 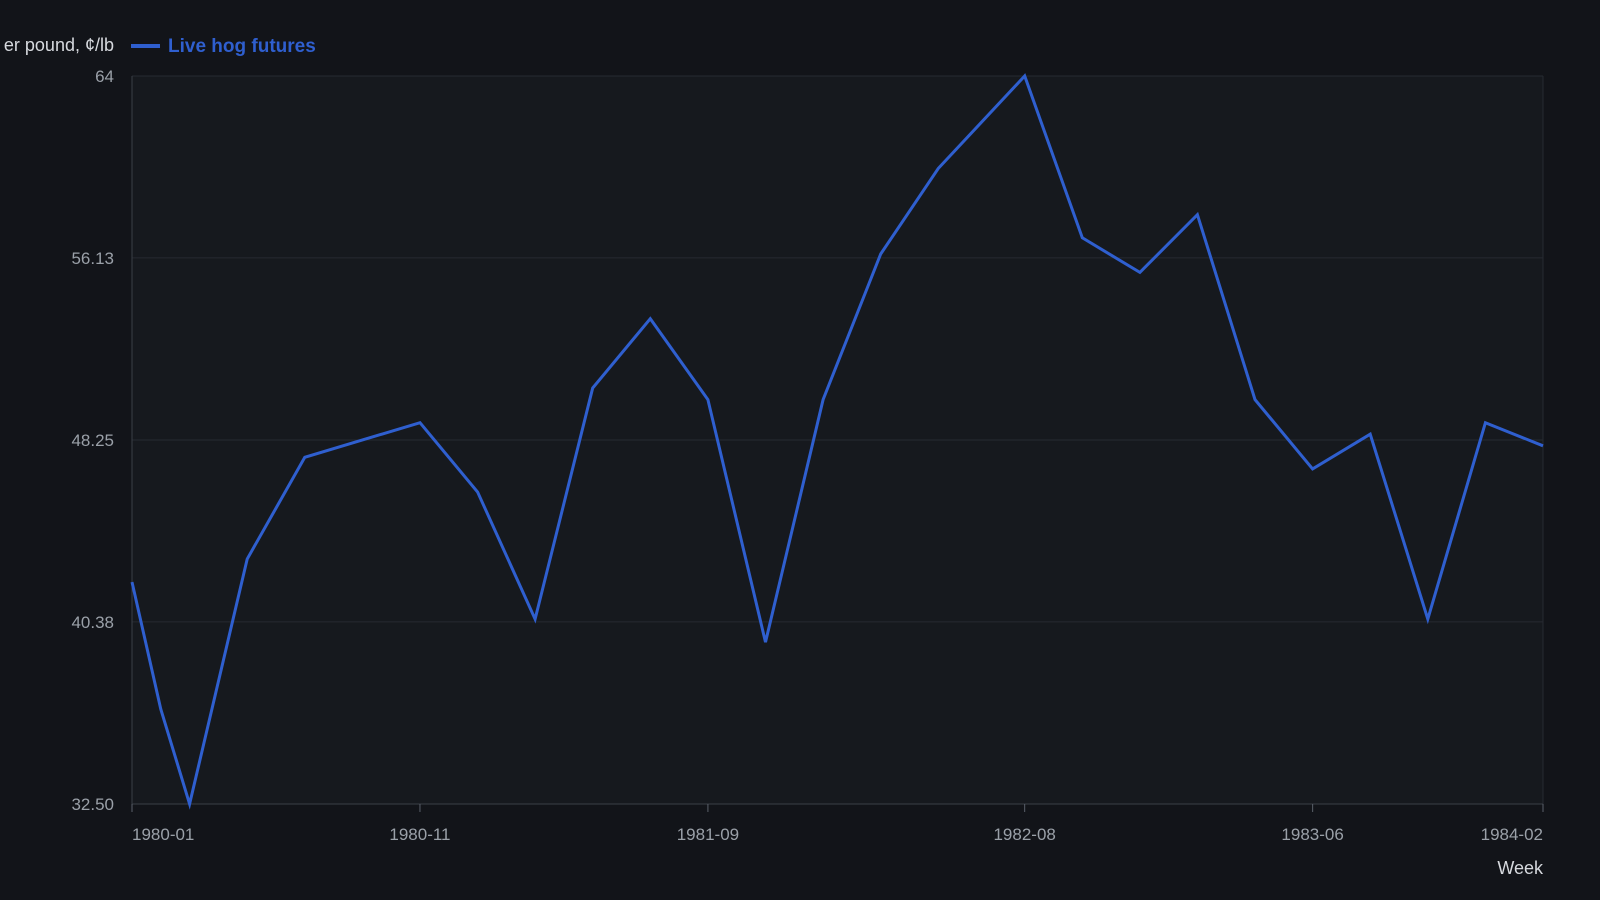 I want to click on x-tick-label: 1982-08, so click(x=1024, y=834).